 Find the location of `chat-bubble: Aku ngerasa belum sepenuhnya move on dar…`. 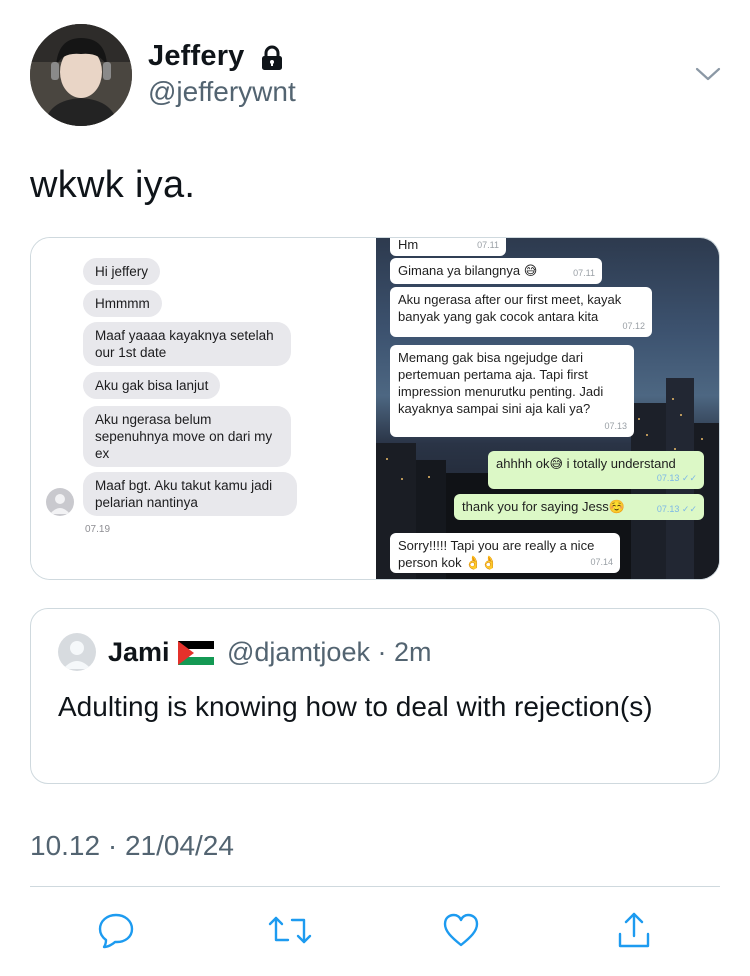

chat-bubble: Aku ngerasa belum sepenuhnya move on dar… is located at coordinates (187, 436).